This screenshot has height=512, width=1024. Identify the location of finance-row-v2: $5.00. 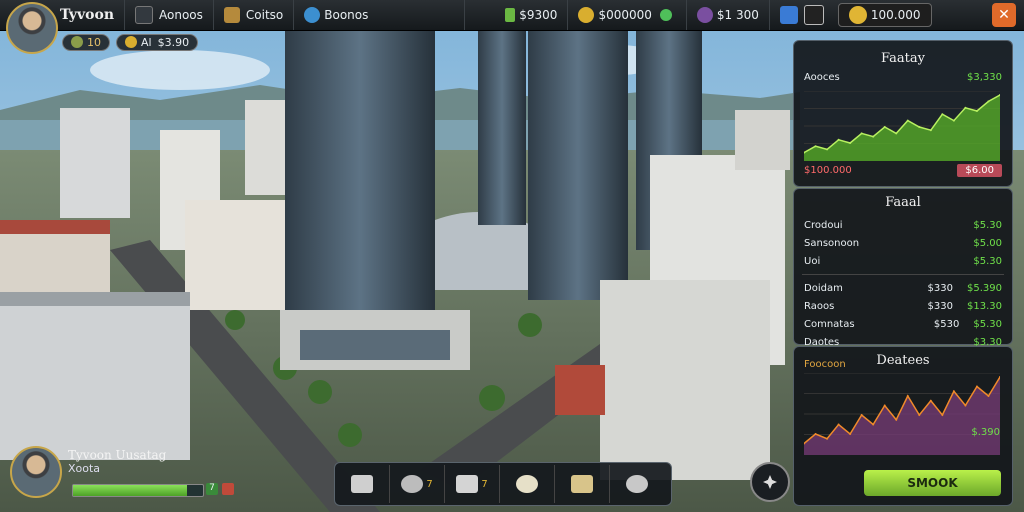
(987, 243).